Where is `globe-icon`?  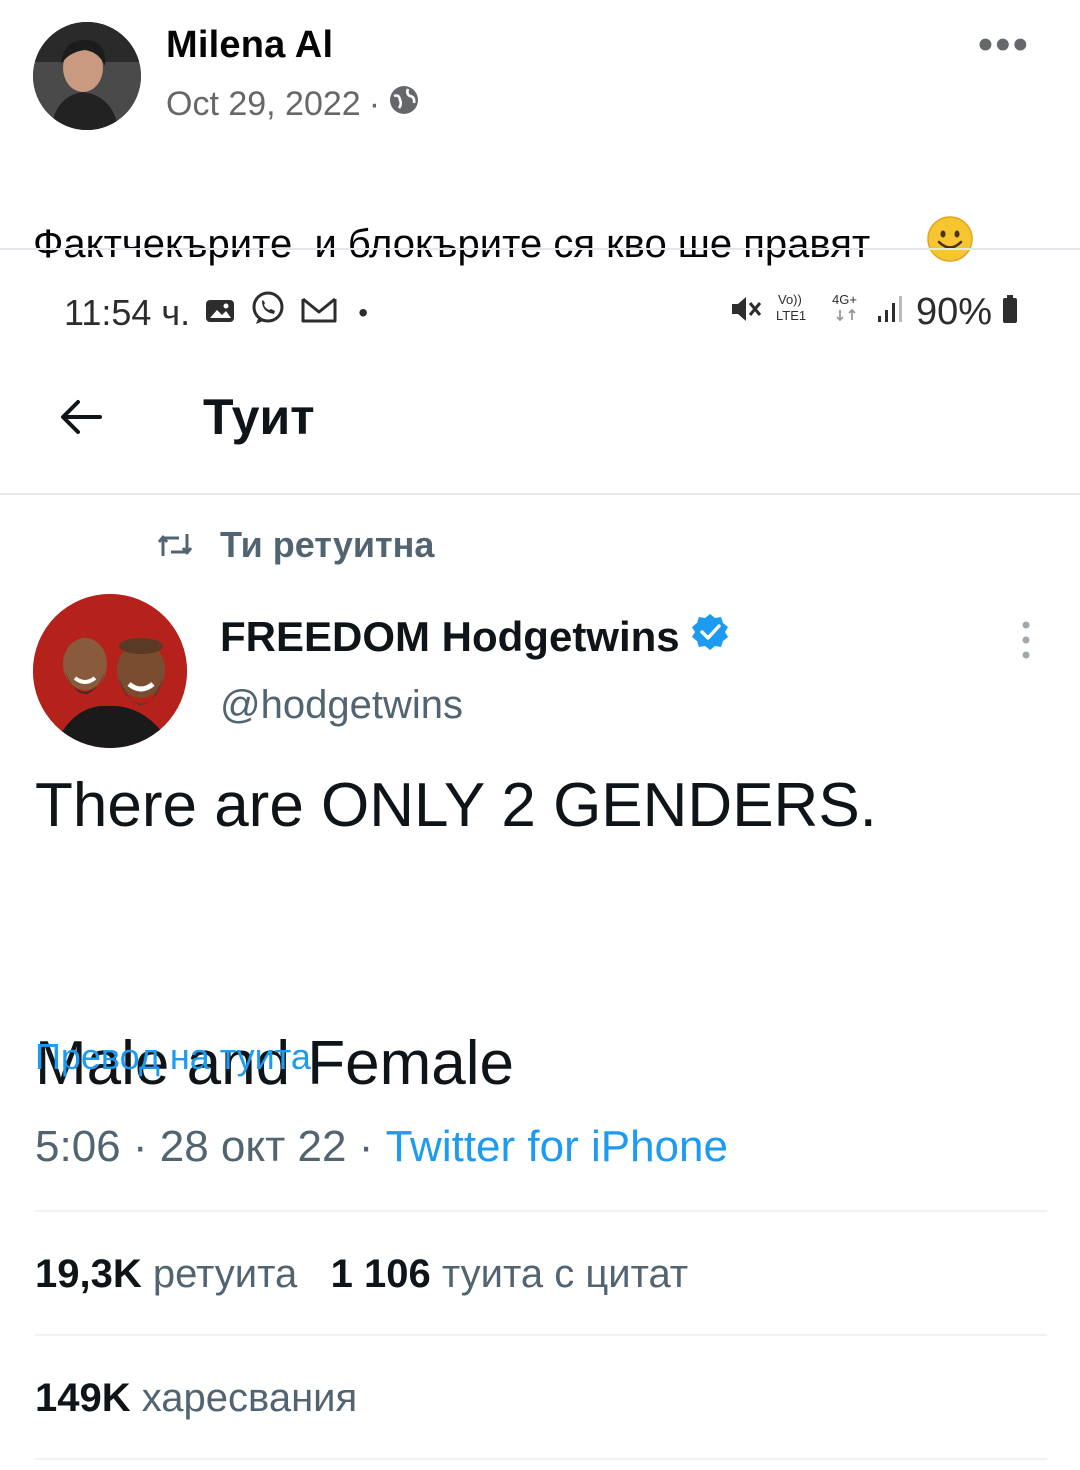
globe-icon is located at coordinates (404, 104).